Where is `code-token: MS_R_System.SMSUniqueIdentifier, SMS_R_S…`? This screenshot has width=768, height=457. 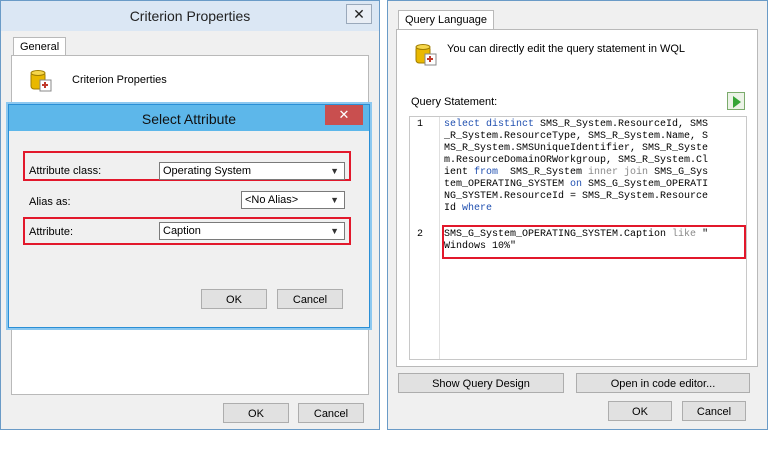 code-token: MS_R_System.SMSUniqueIdentifier, SMS_R_S… is located at coordinates (576, 148).